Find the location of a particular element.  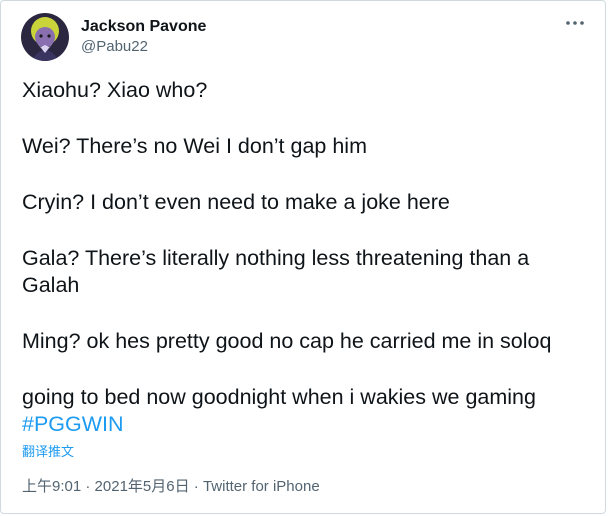

author-display-name: Jackson Pavone is located at coordinates (143, 27).